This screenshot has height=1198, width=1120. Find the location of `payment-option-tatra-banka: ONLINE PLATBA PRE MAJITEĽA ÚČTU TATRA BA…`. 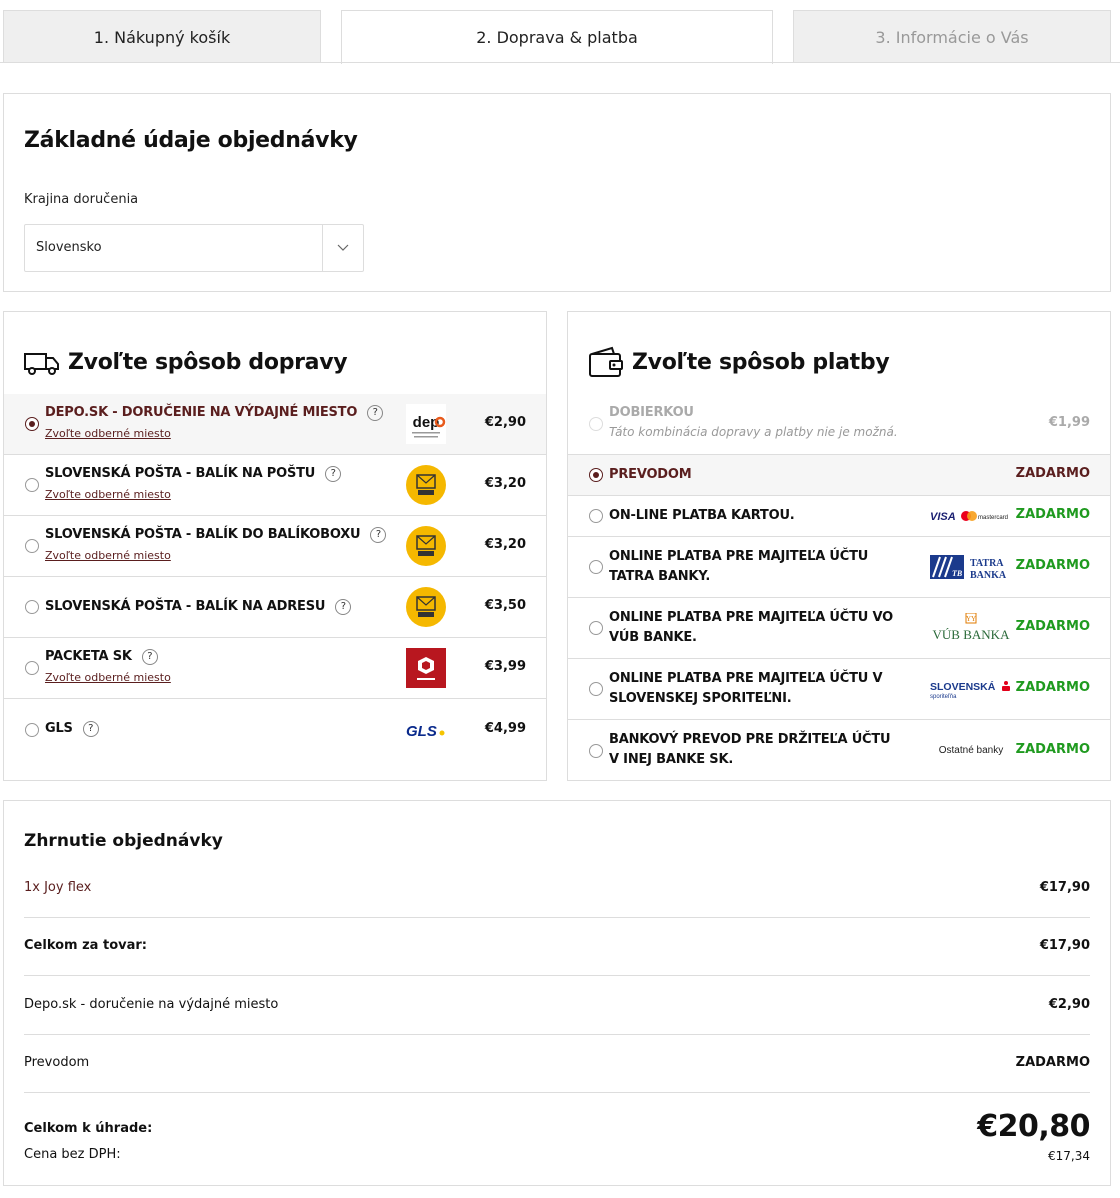

payment-option-tatra-banka: ONLINE PLATBA PRE MAJITEĽA ÚČTU TATRA BA… is located at coordinates (839, 567).